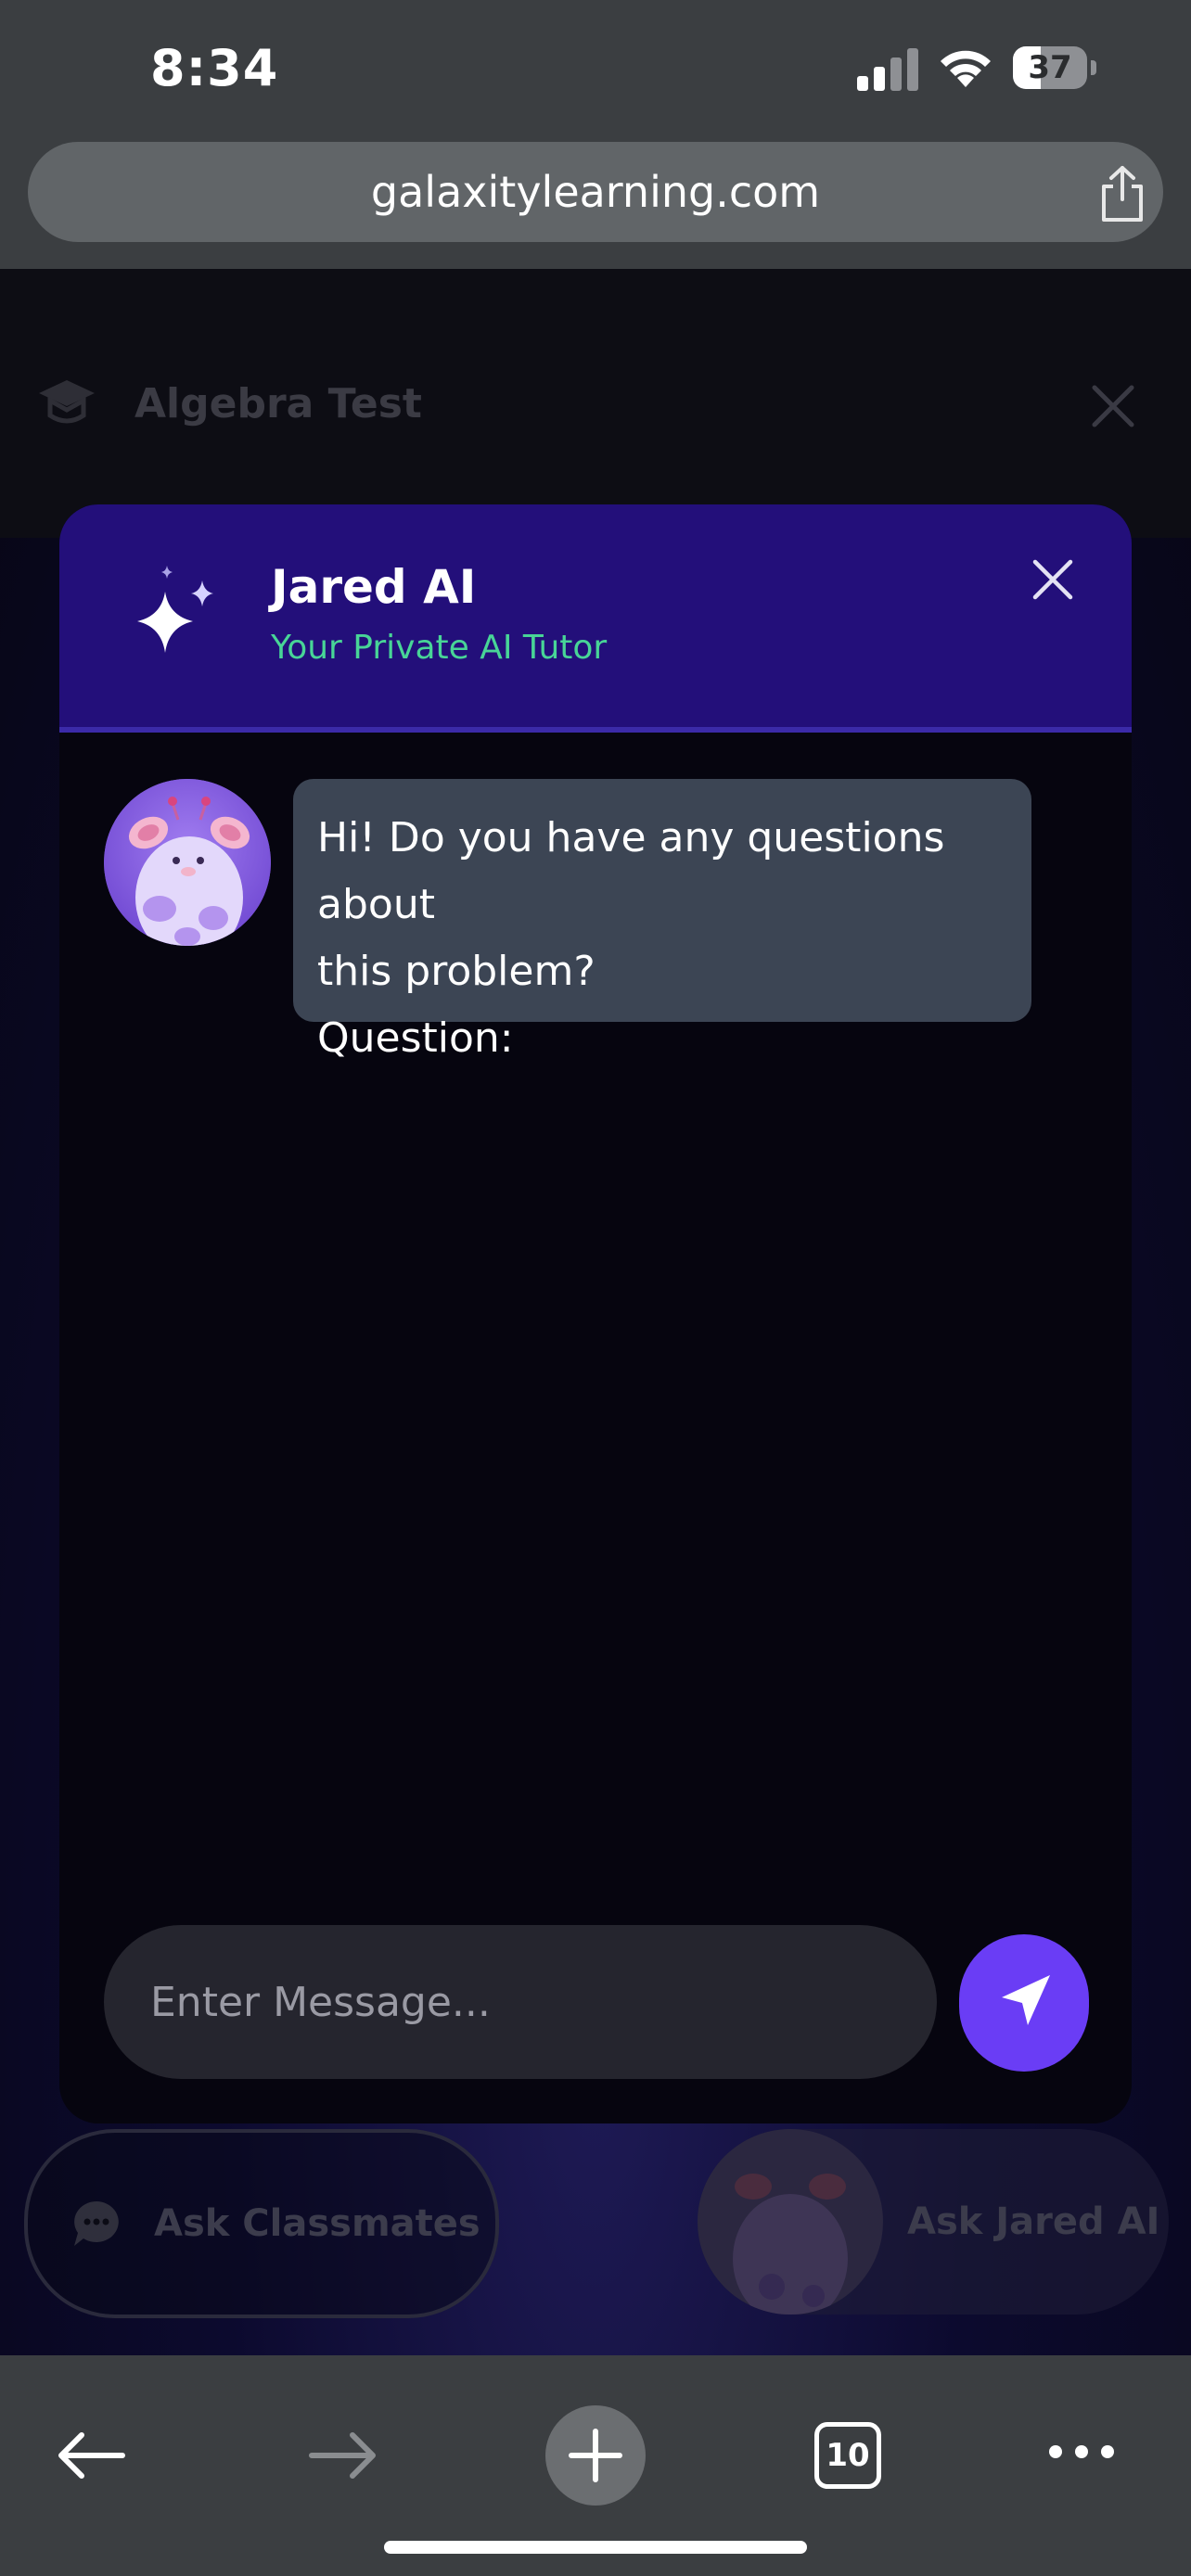  Describe the element at coordinates (595, 2547) in the screenshot. I see `home-indicator` at that location.